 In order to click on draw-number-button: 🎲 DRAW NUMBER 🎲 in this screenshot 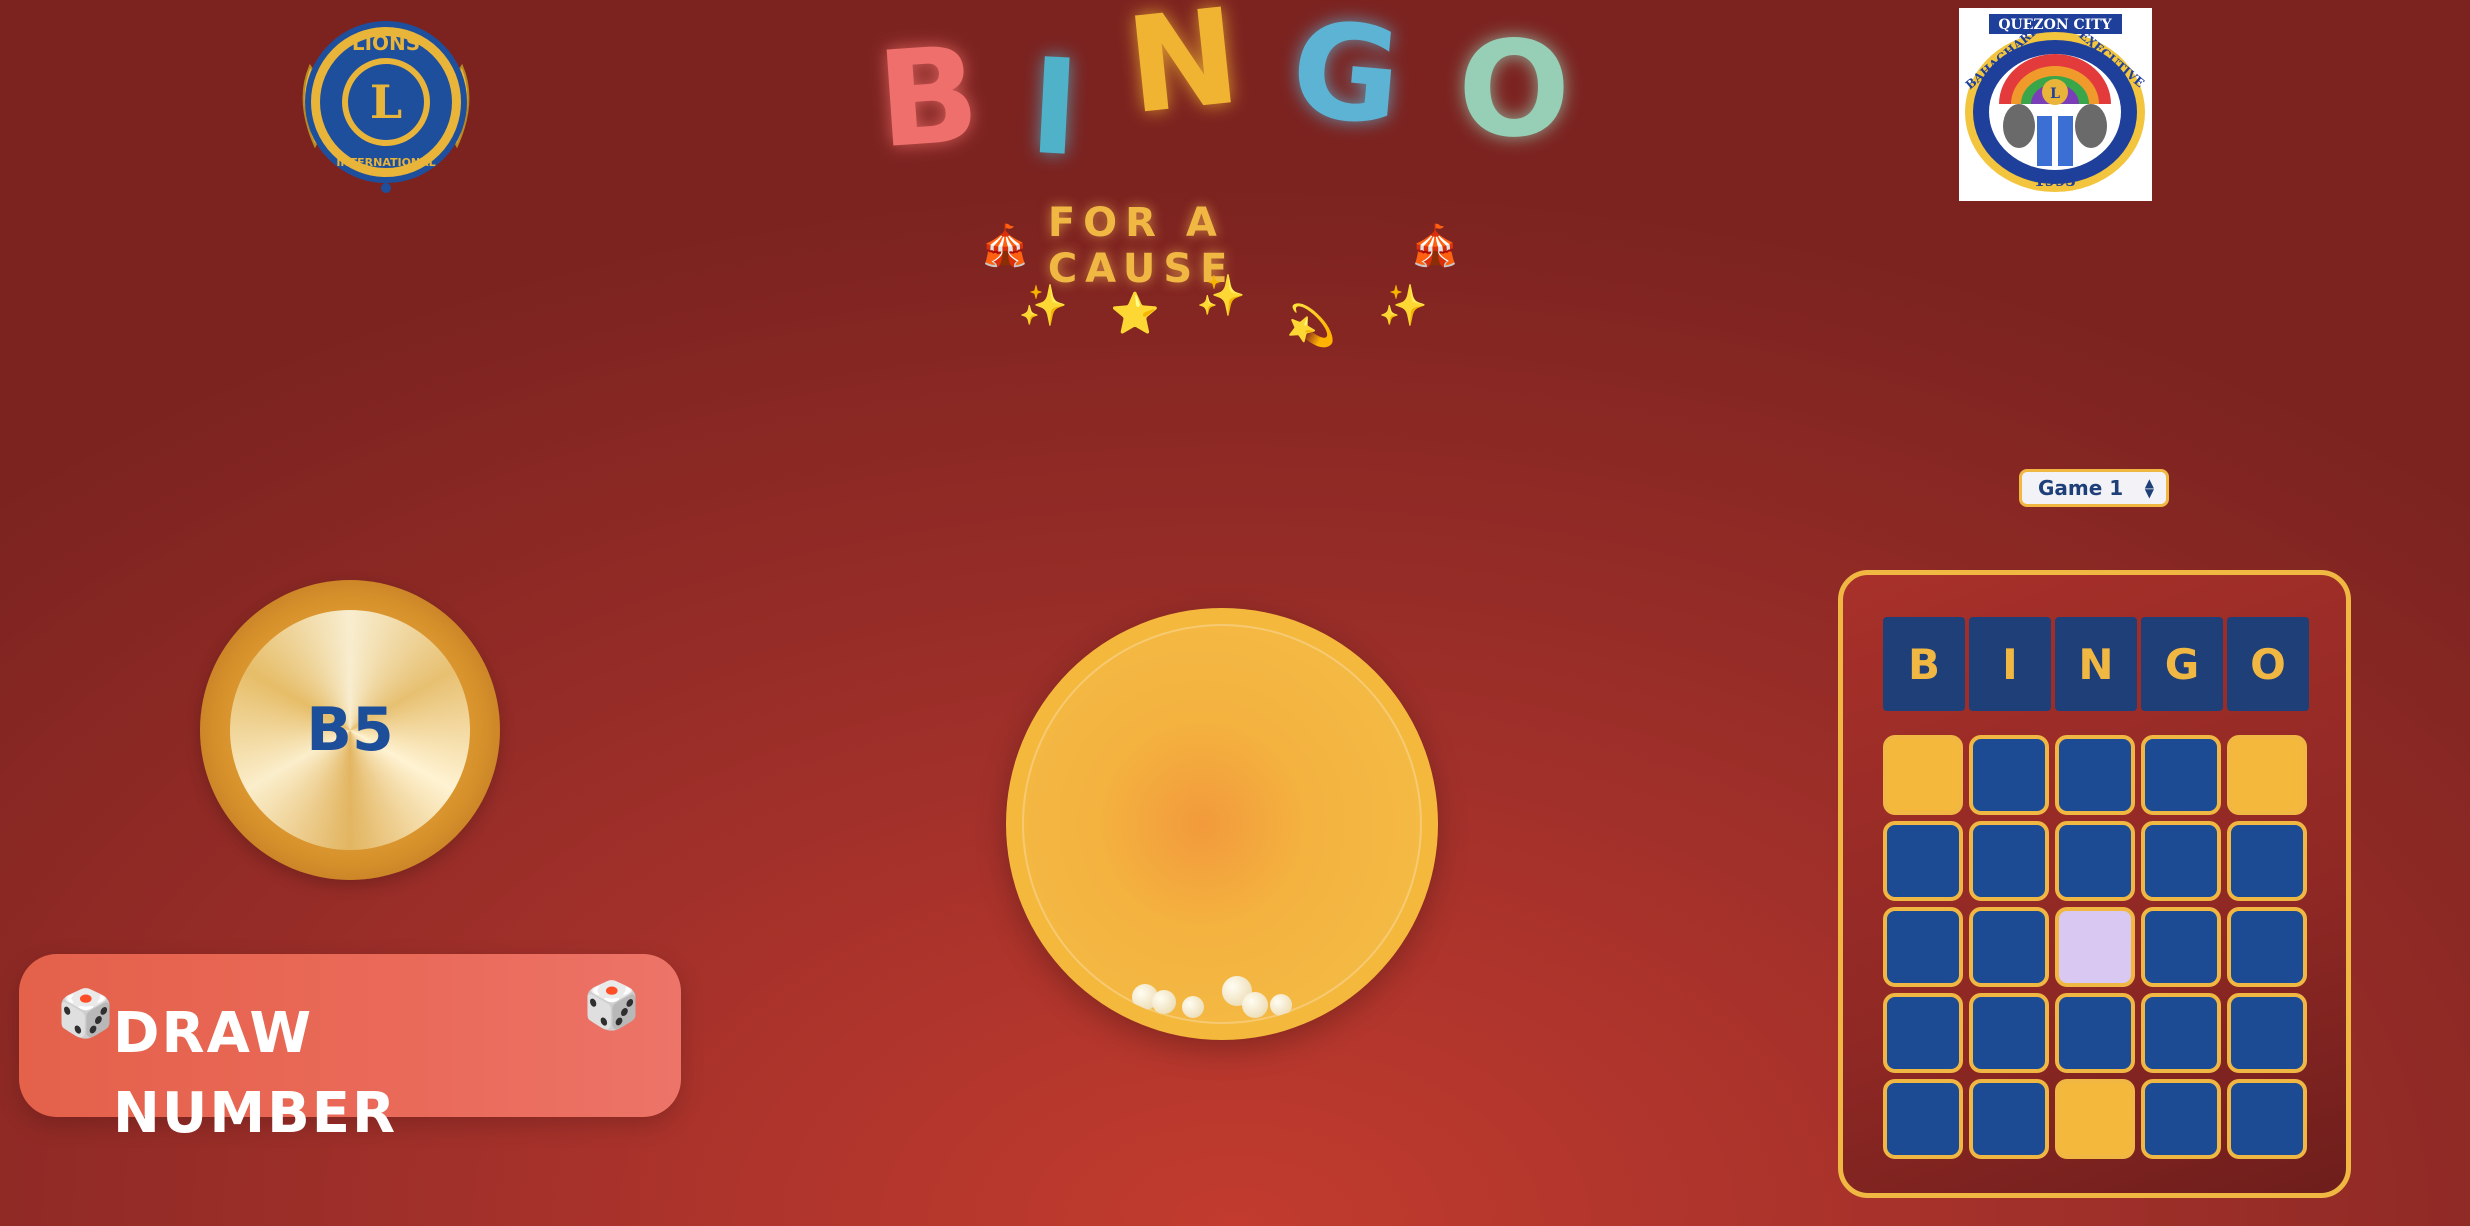, I will do `click(350, 1050)`.